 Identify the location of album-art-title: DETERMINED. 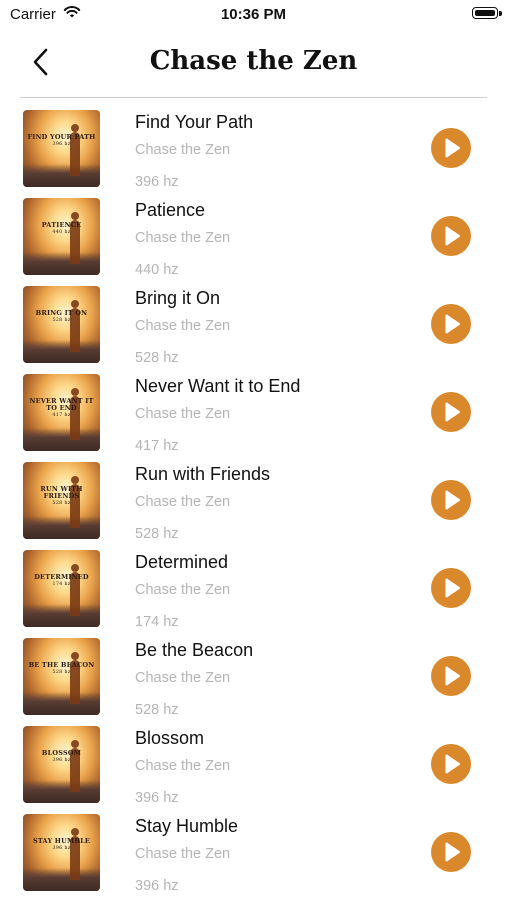
(61, 577).